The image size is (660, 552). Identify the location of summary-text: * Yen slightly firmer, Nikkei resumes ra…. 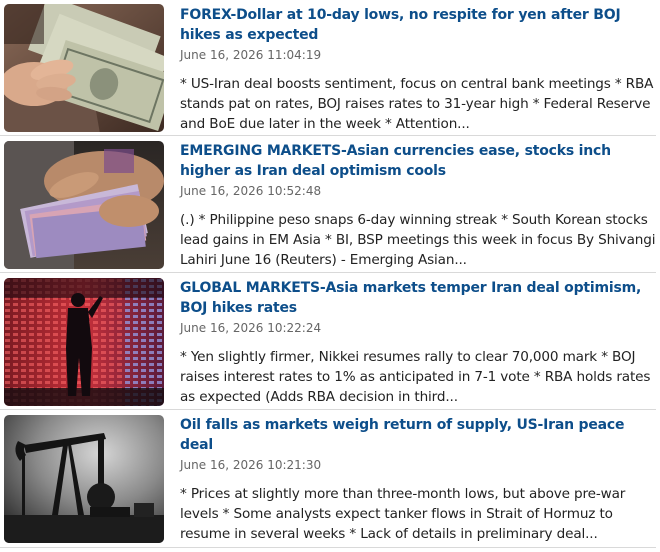
(415, 377).